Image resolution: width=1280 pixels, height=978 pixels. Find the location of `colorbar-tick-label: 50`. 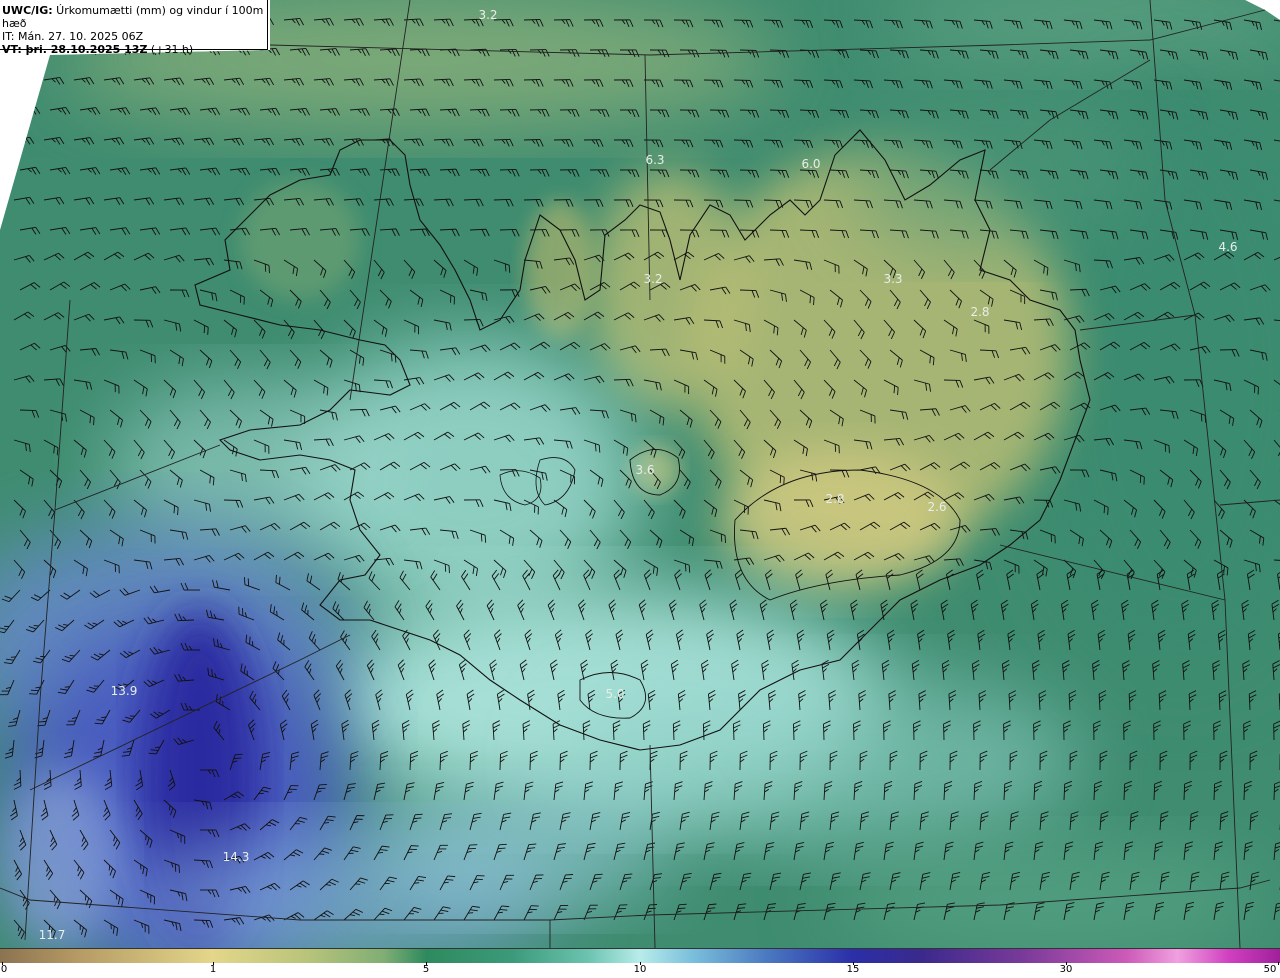

colorbar-tick-label: 50 is located at coordinates (1270, 969).